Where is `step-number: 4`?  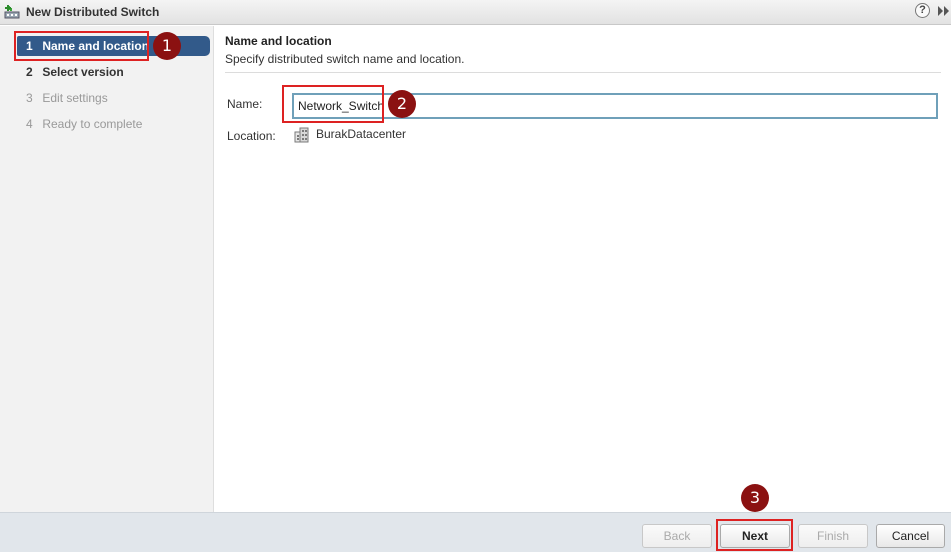
step-number: 4 is located at coordinates (29, 124).